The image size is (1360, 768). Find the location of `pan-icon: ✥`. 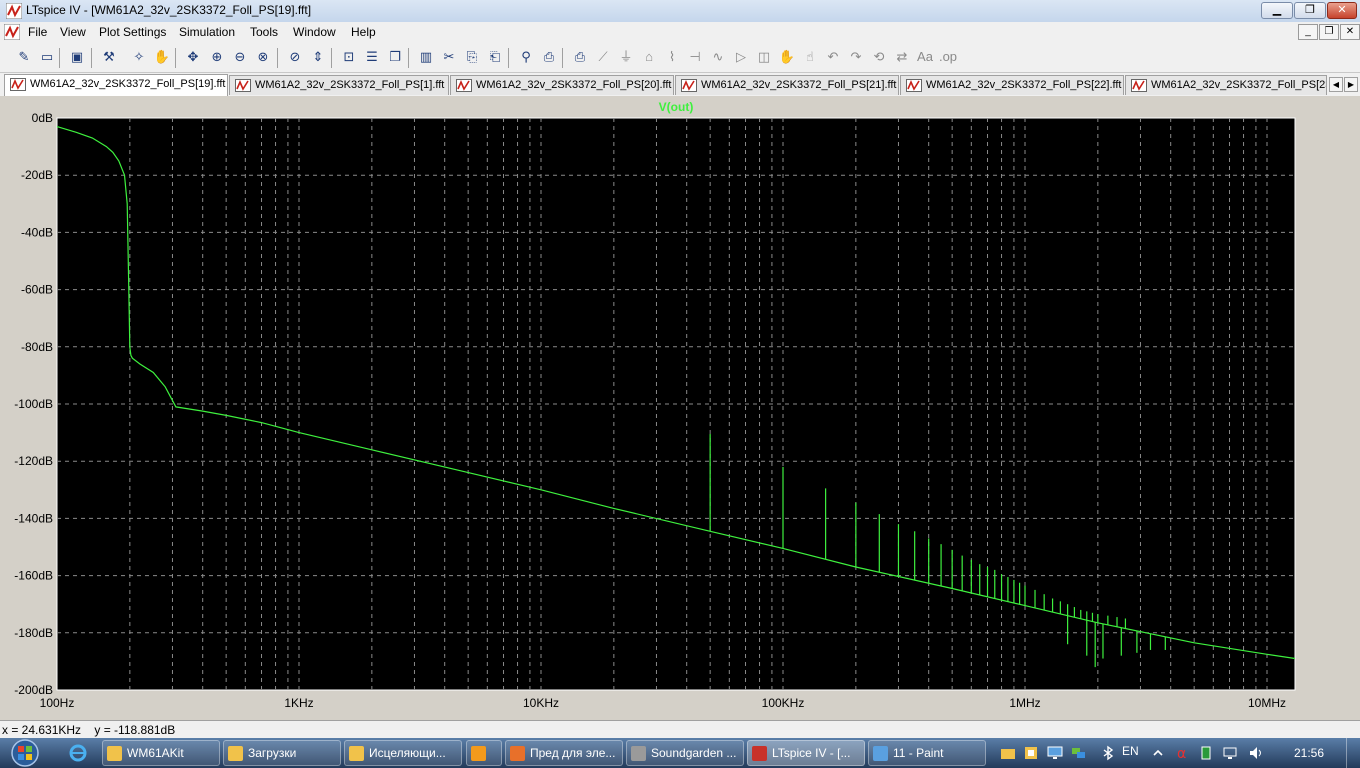

pan-icon: ✥ is located at coordinates (193, 57).